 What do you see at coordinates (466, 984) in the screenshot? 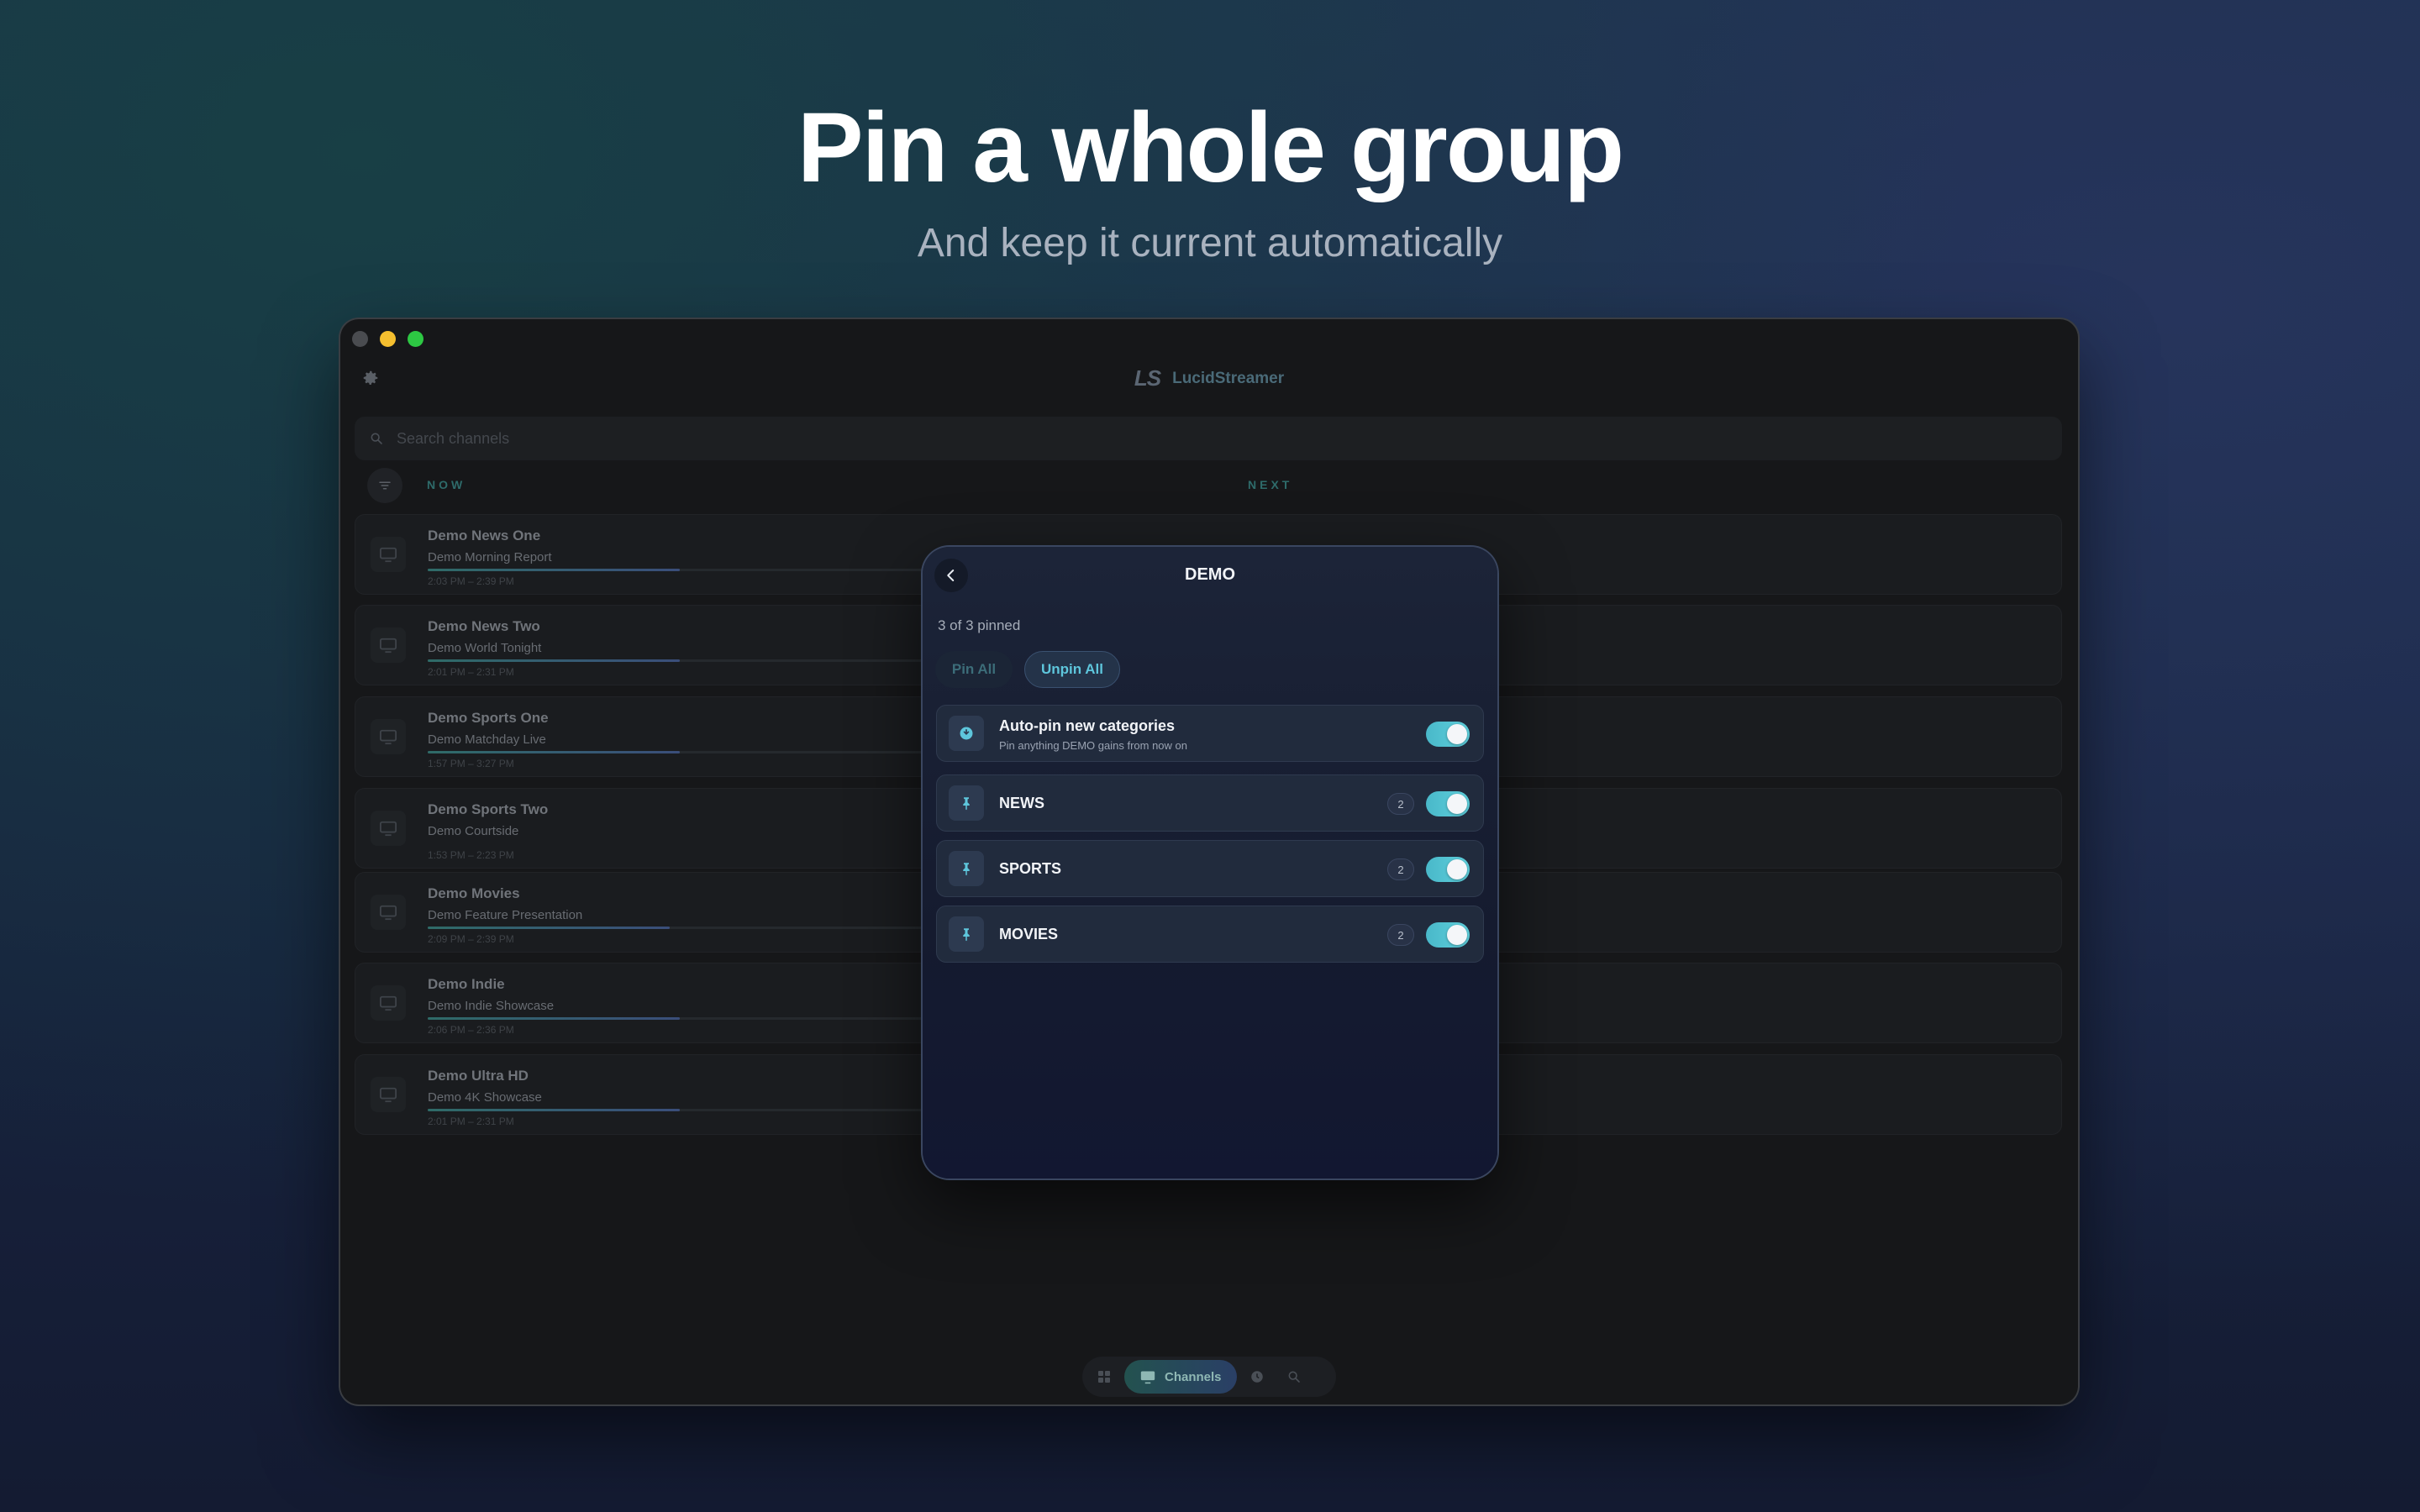
I see `channel-name: Demo Indie` at bounding box center [466, 984].